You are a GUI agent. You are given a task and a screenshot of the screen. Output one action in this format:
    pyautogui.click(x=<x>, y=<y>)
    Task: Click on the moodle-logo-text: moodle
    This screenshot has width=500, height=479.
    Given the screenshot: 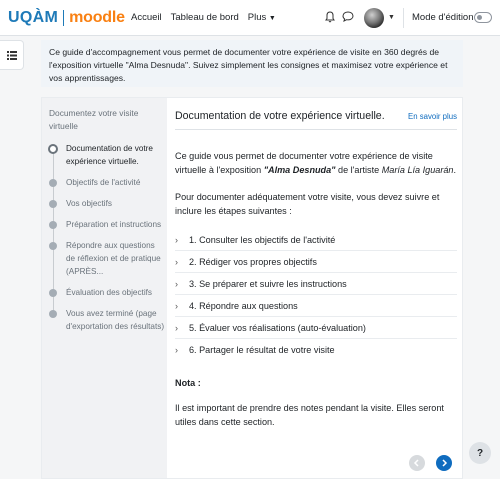 What is the action you would take?
    pyautogui.click(x=97, y=17)
    